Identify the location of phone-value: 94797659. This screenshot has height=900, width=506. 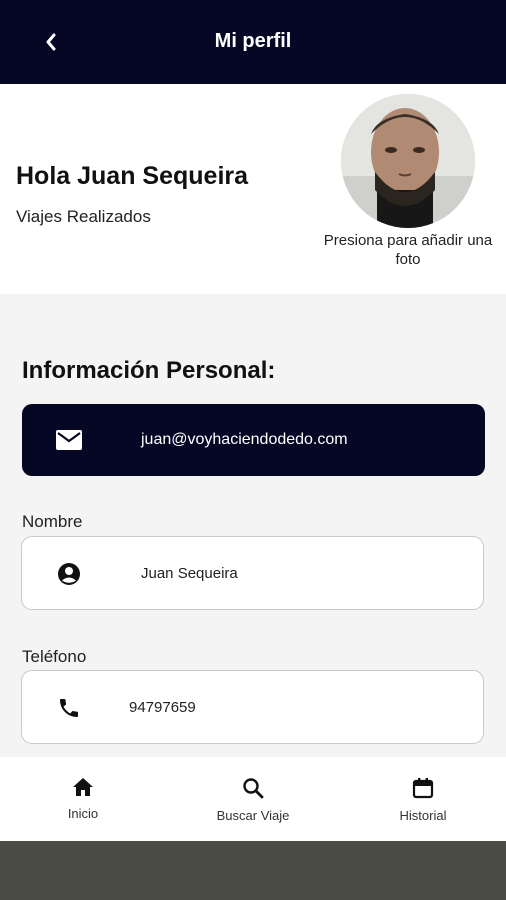
(162, 707).